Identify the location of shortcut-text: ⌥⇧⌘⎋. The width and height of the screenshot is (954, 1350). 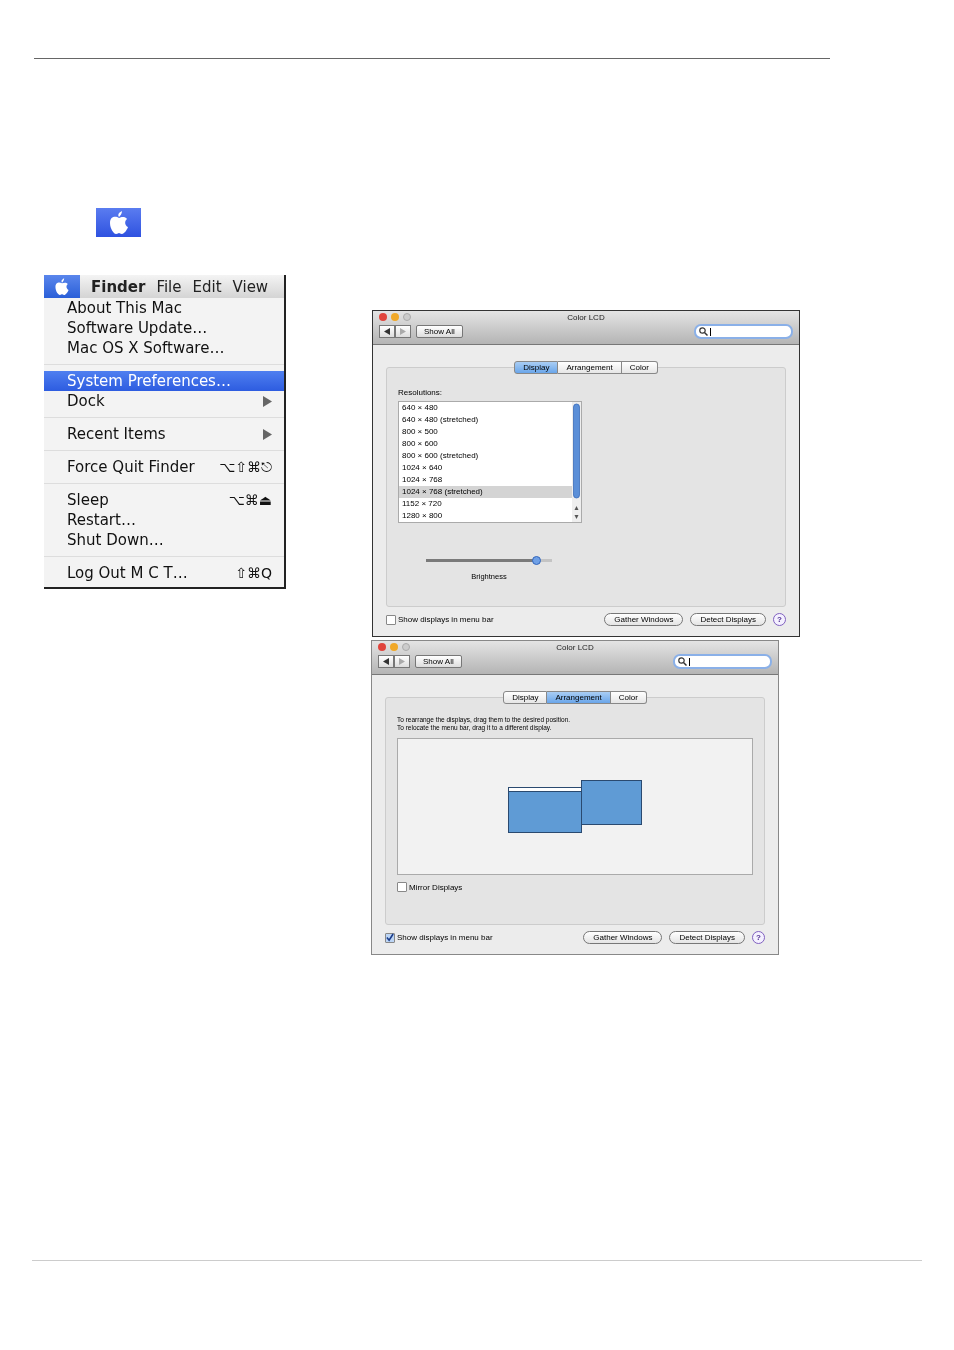
(245, 467).